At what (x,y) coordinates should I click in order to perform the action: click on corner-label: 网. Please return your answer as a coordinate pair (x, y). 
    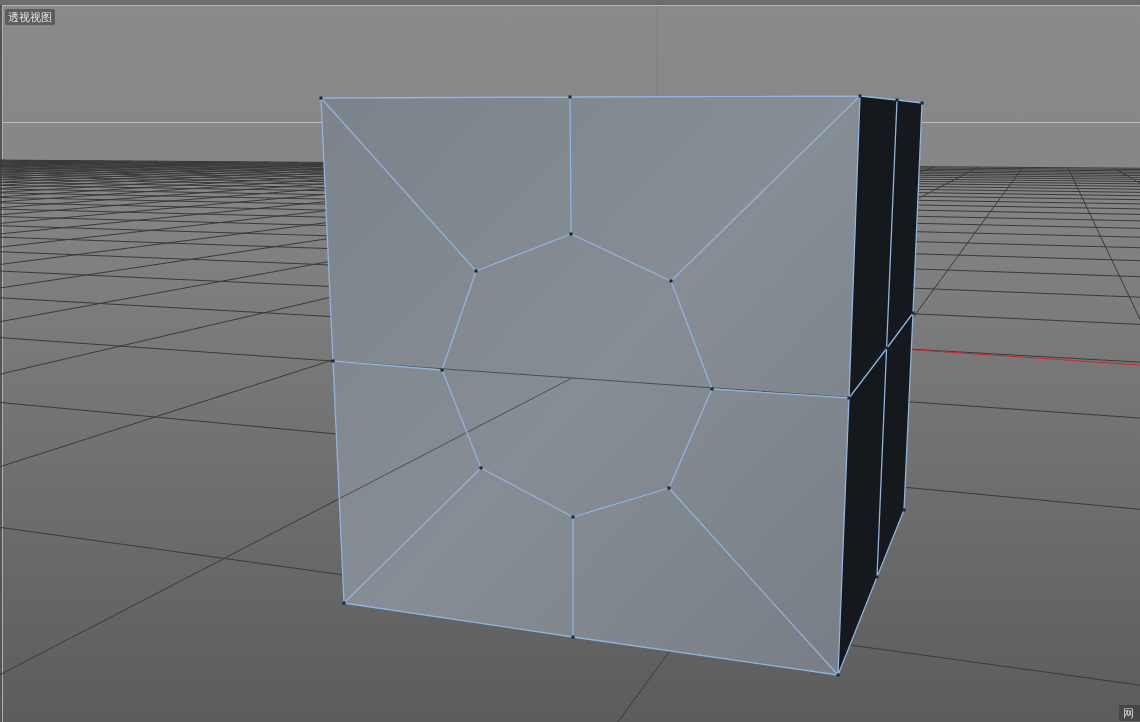
    Looking at the image, I should click on (1129, 713).